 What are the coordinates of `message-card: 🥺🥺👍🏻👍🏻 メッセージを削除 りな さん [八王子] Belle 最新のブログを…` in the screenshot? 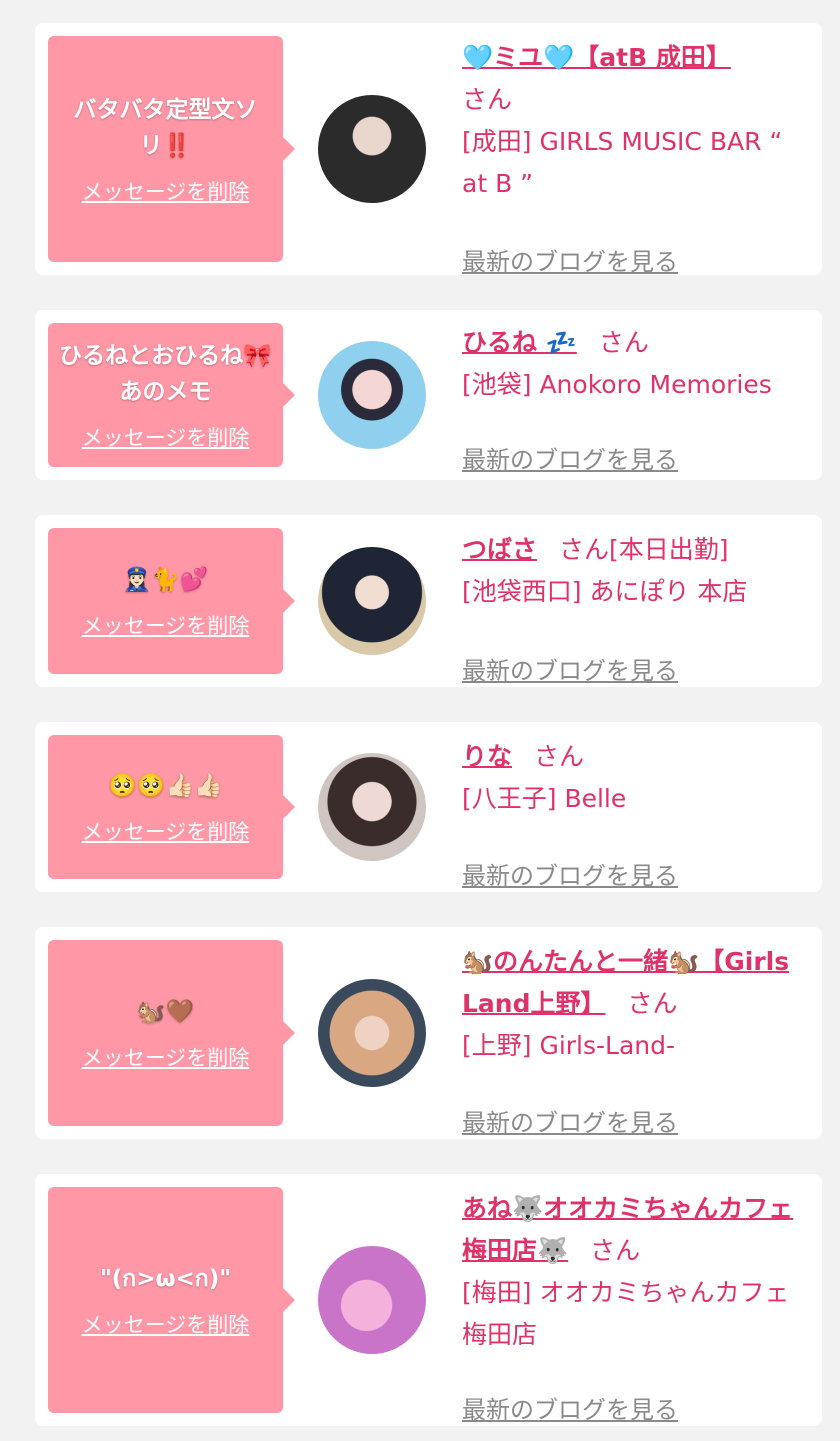 It's located at (428, 807).